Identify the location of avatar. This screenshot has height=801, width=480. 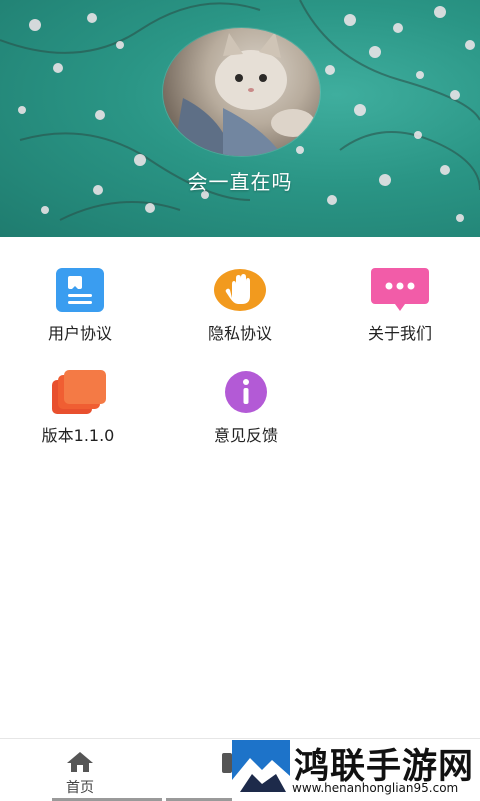
(241, 92).